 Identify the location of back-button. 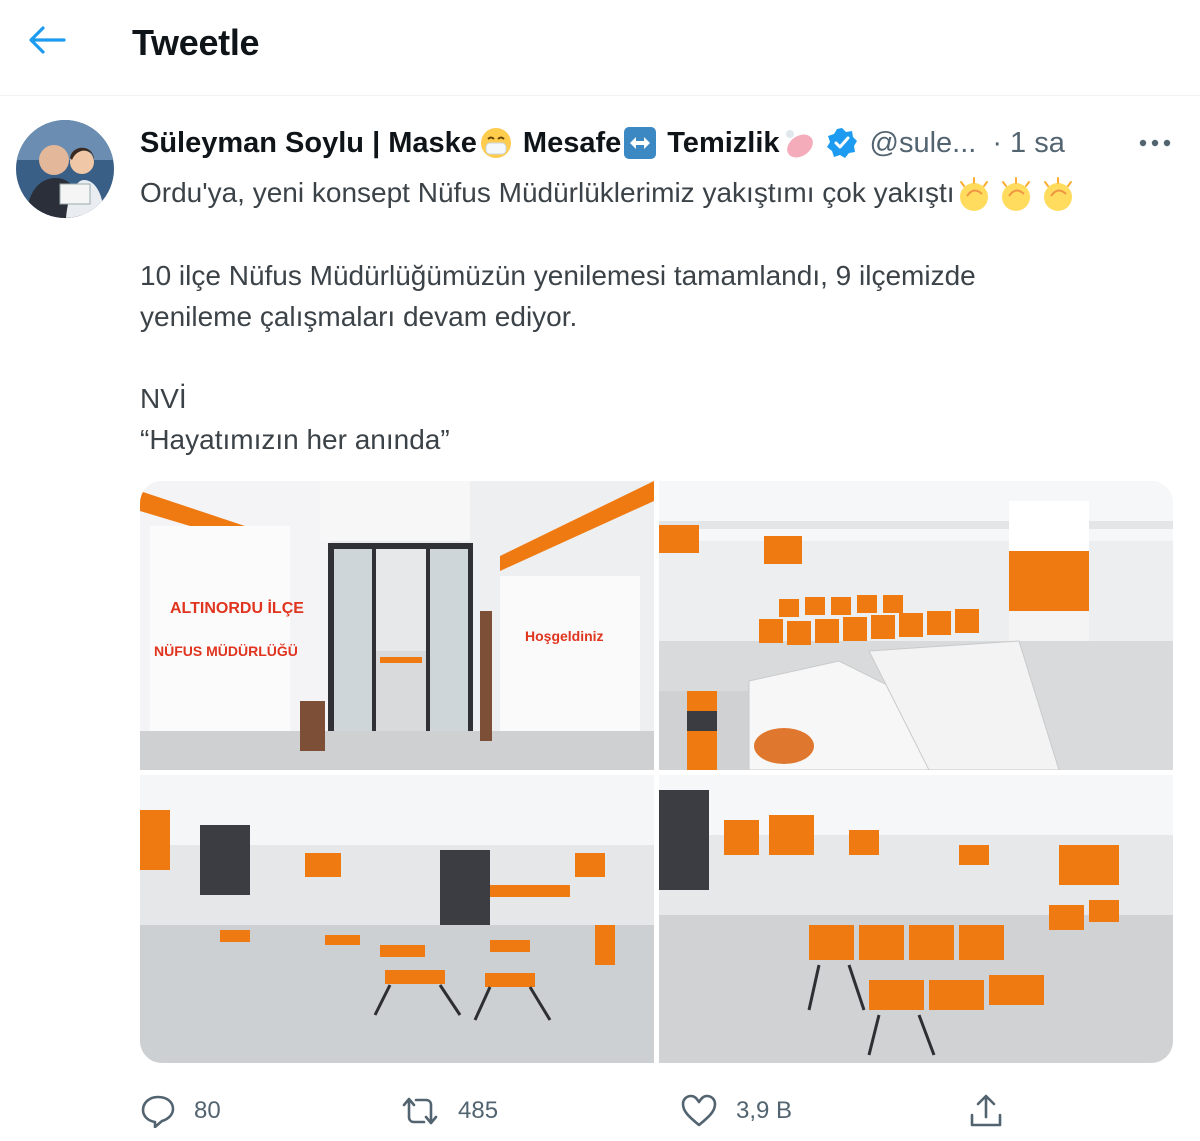
(47, 40).